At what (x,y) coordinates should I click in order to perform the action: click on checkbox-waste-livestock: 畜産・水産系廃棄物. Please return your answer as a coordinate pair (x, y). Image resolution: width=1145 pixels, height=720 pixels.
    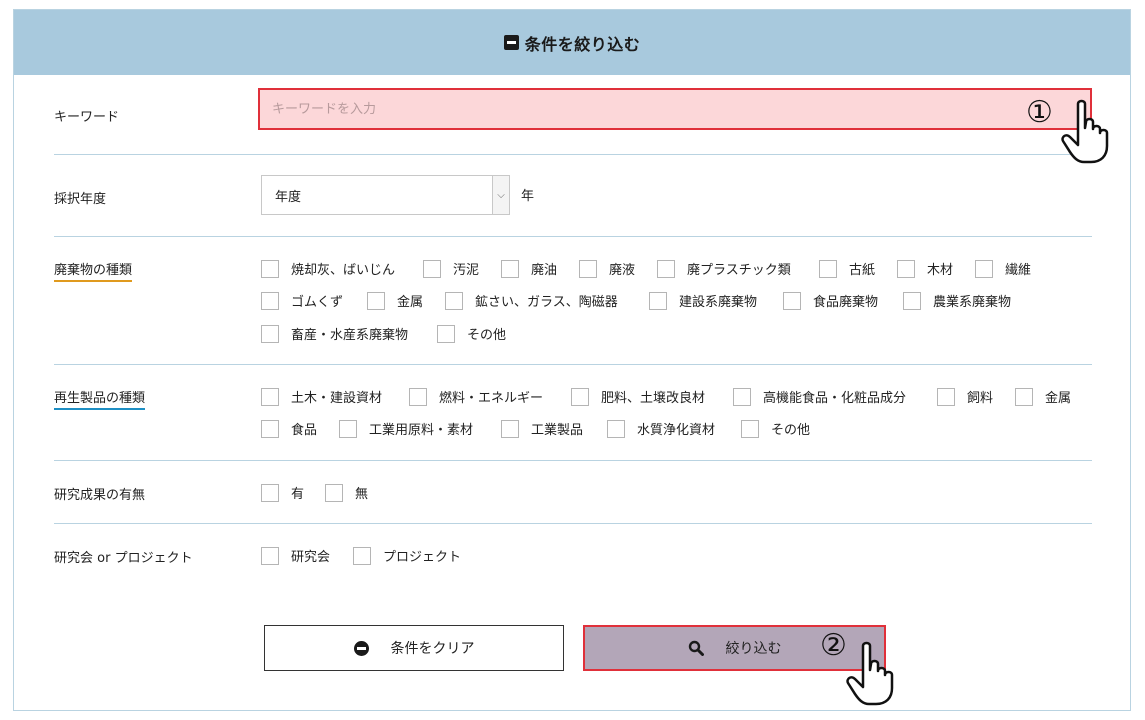
    Looking at the image, I should click on (334, 333).